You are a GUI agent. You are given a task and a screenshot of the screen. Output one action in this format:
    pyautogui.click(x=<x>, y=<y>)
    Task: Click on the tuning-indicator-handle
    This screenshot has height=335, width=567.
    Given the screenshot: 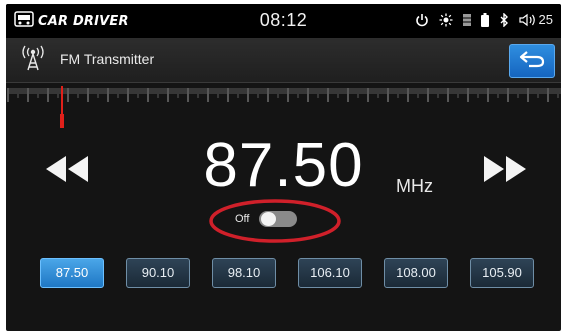 What is the action you would take?
    pyautogui.click(x=62, y=121)
    